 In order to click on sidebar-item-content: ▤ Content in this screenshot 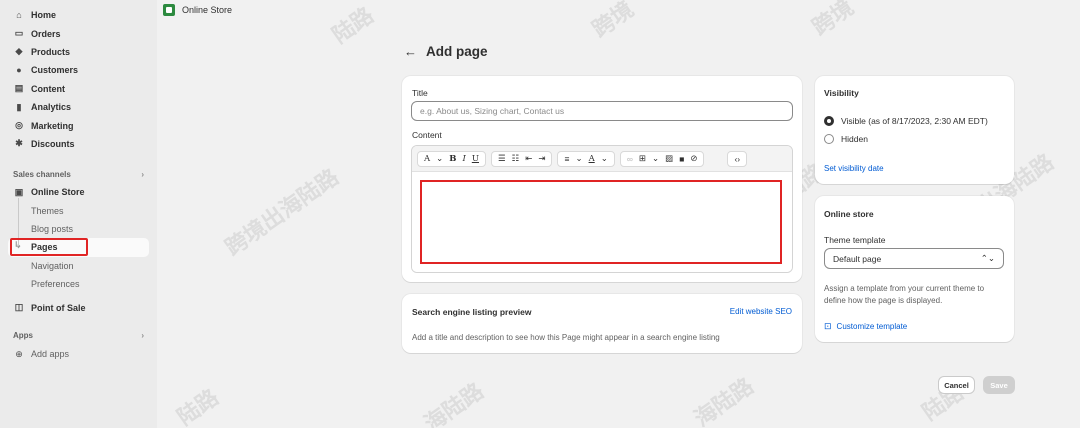, I will do `click(78, 89)`.